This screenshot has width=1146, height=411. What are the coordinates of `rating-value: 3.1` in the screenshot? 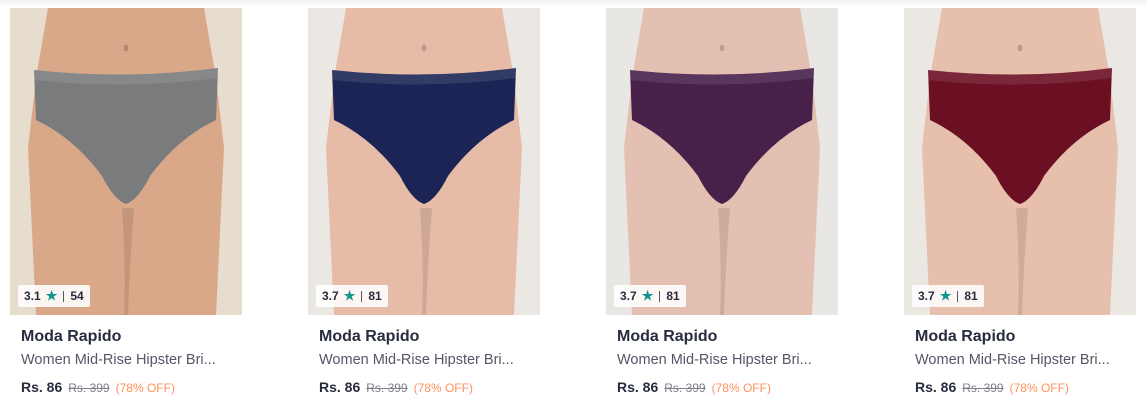 It's located at (32, 296).